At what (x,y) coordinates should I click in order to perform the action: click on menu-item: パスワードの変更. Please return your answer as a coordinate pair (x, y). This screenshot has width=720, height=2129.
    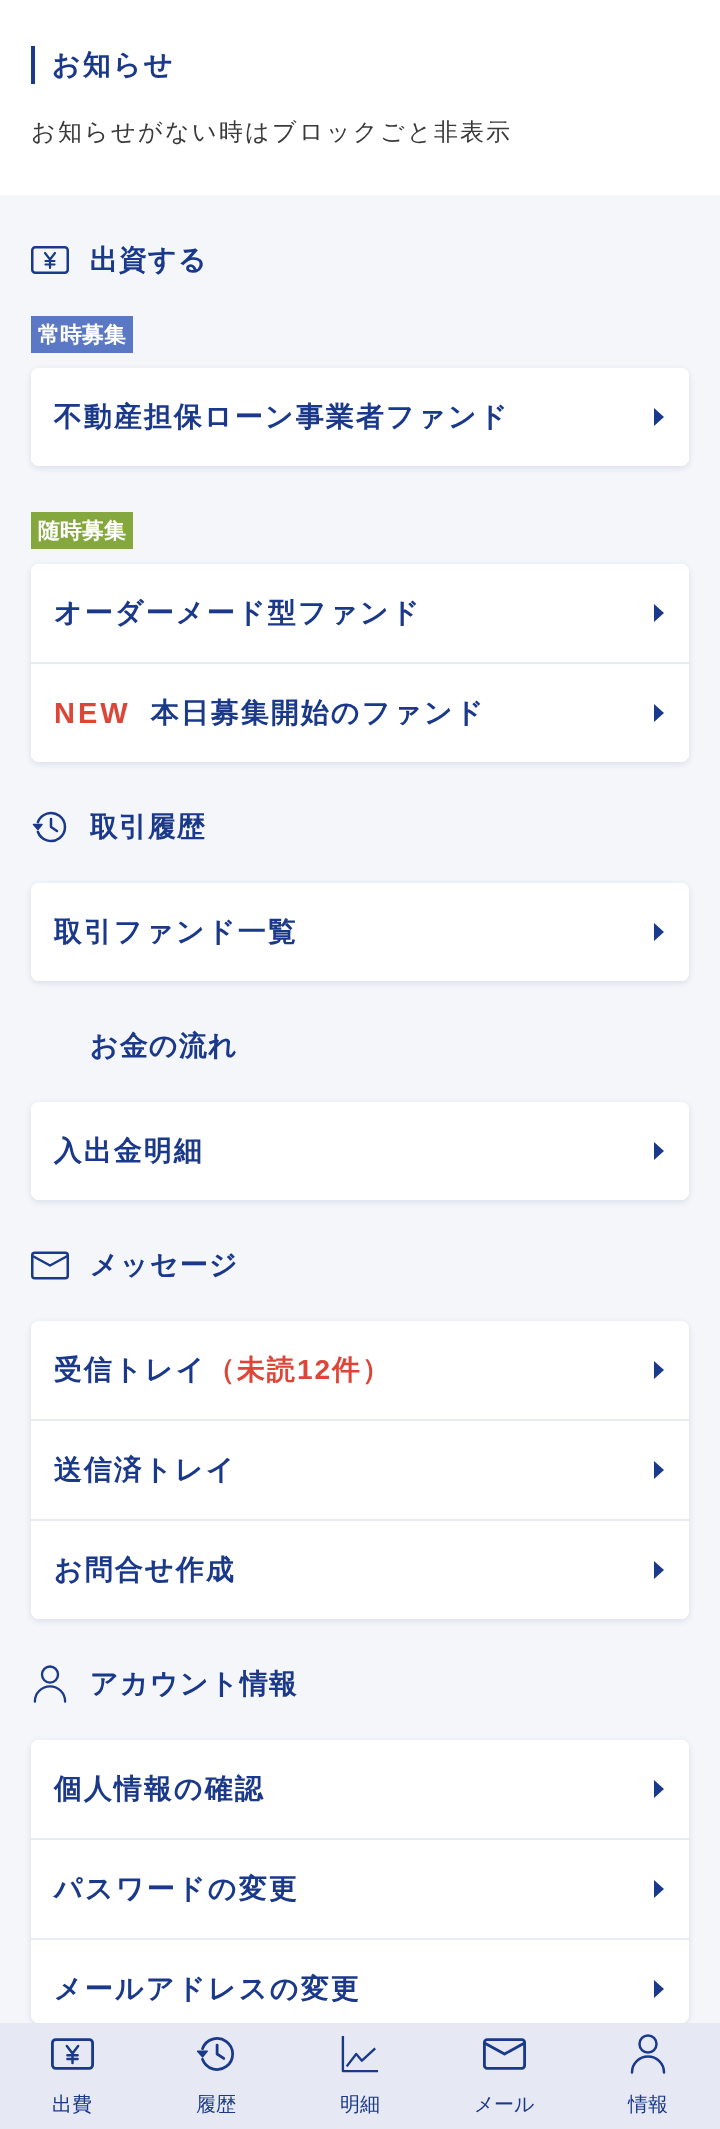
    Looking at the image, I should click on (360, 1888).